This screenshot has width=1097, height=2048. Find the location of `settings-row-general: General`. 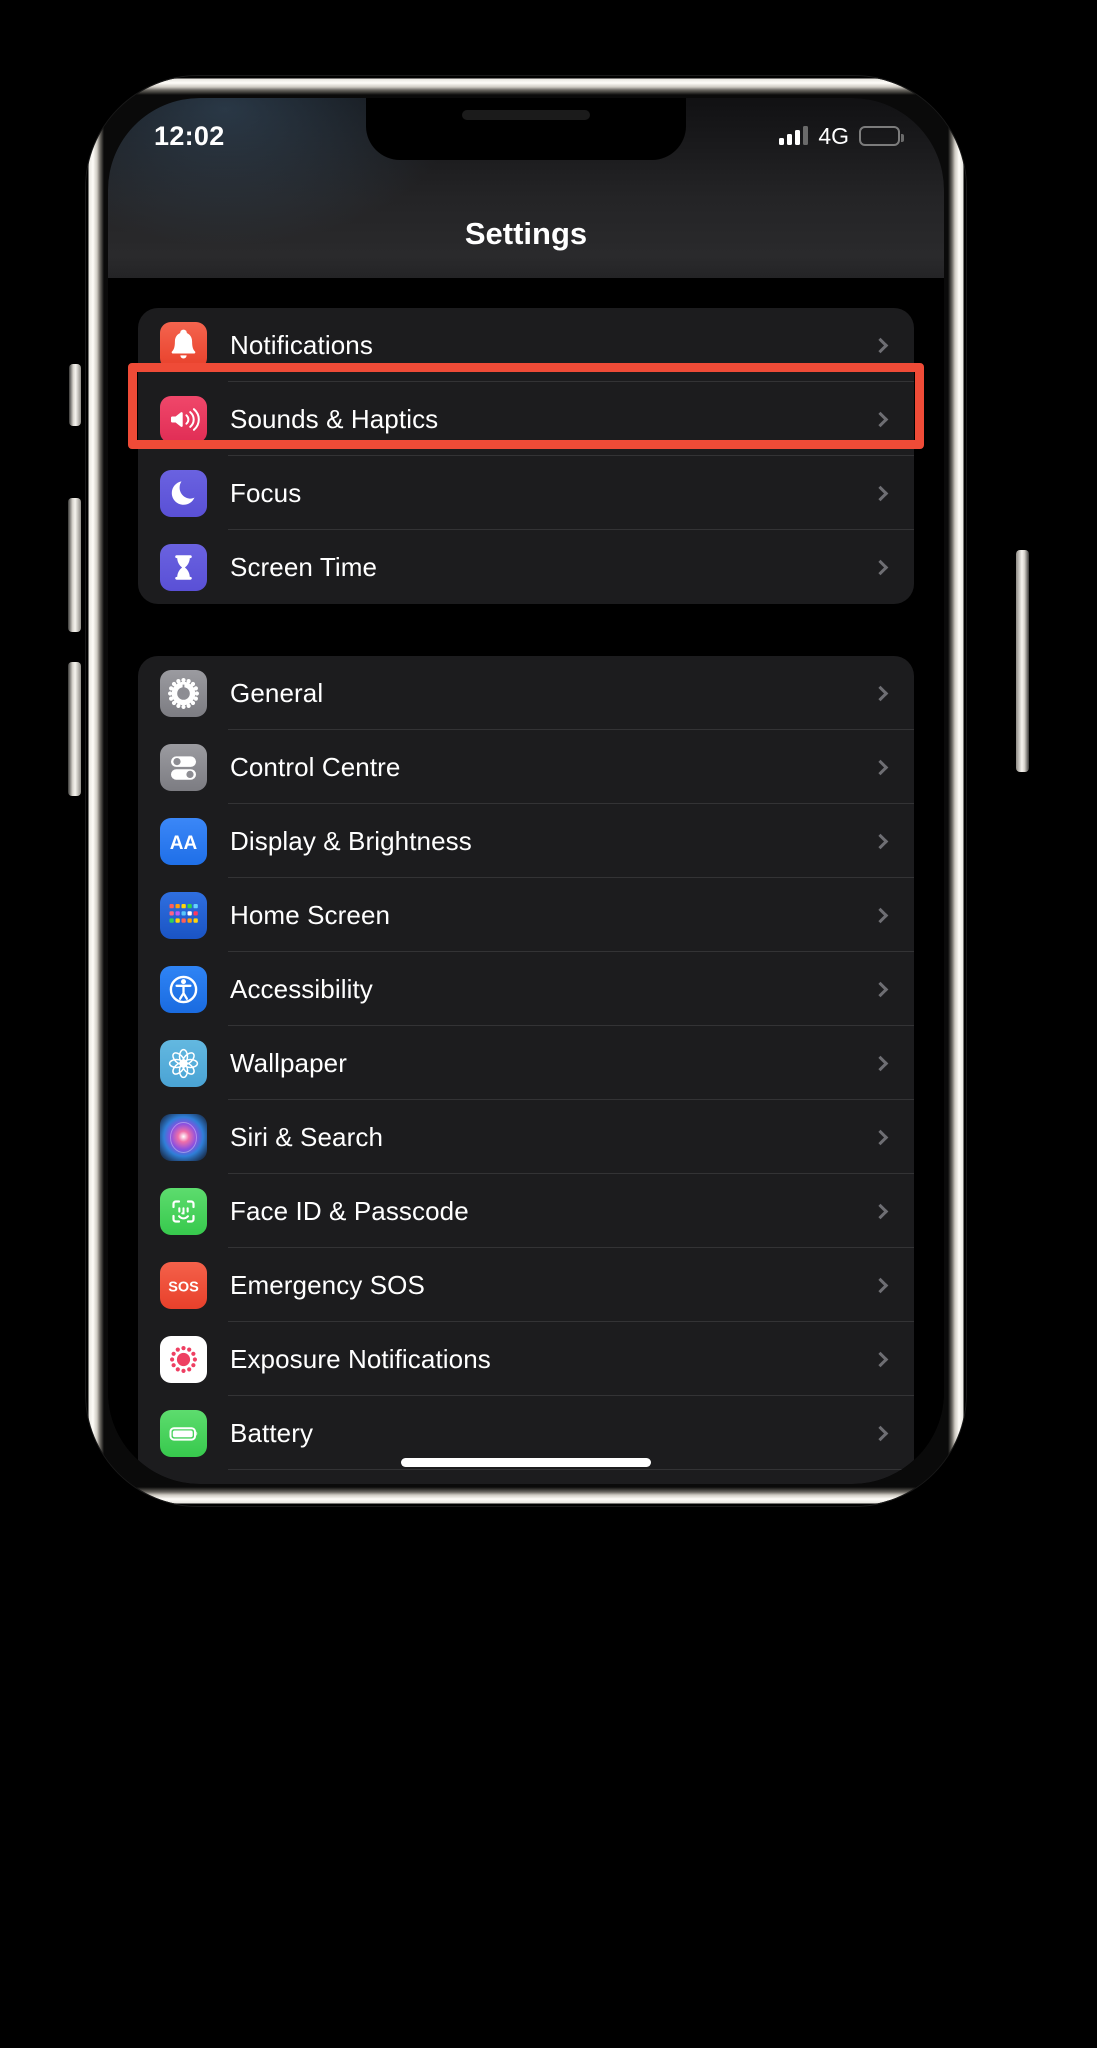

settings-row-general: General is located at coordinates (526, 693).